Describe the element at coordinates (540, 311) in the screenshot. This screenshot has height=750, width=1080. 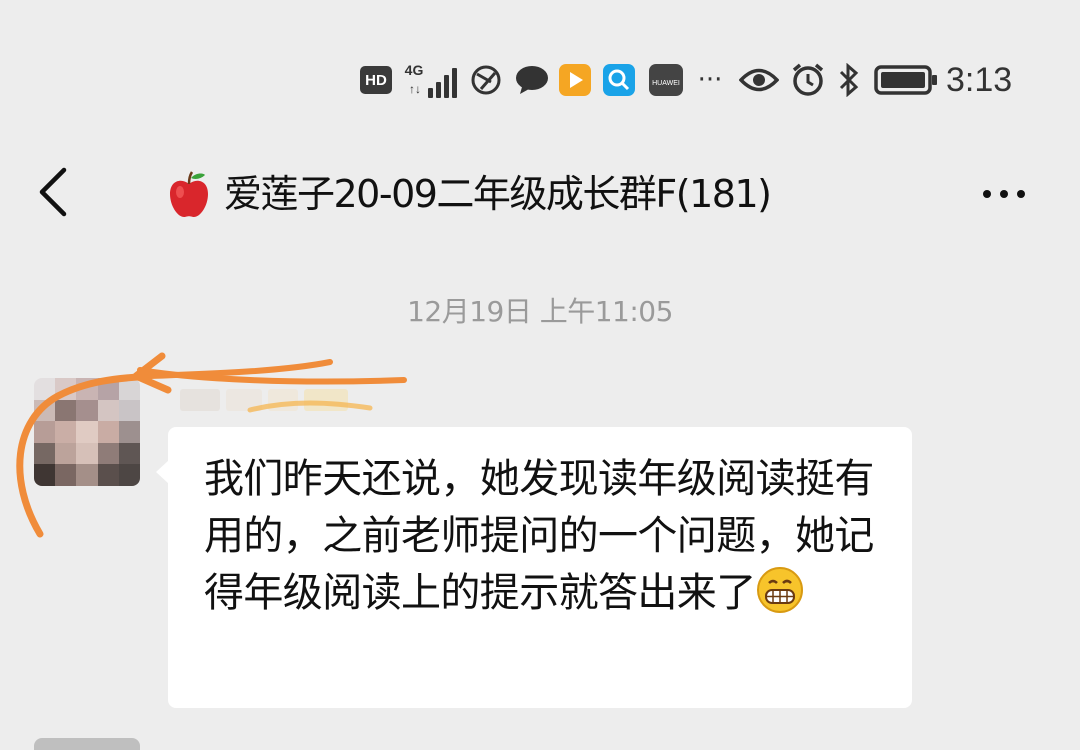
I see `message-timestamp: 12月19日 上午11:05` at that location.